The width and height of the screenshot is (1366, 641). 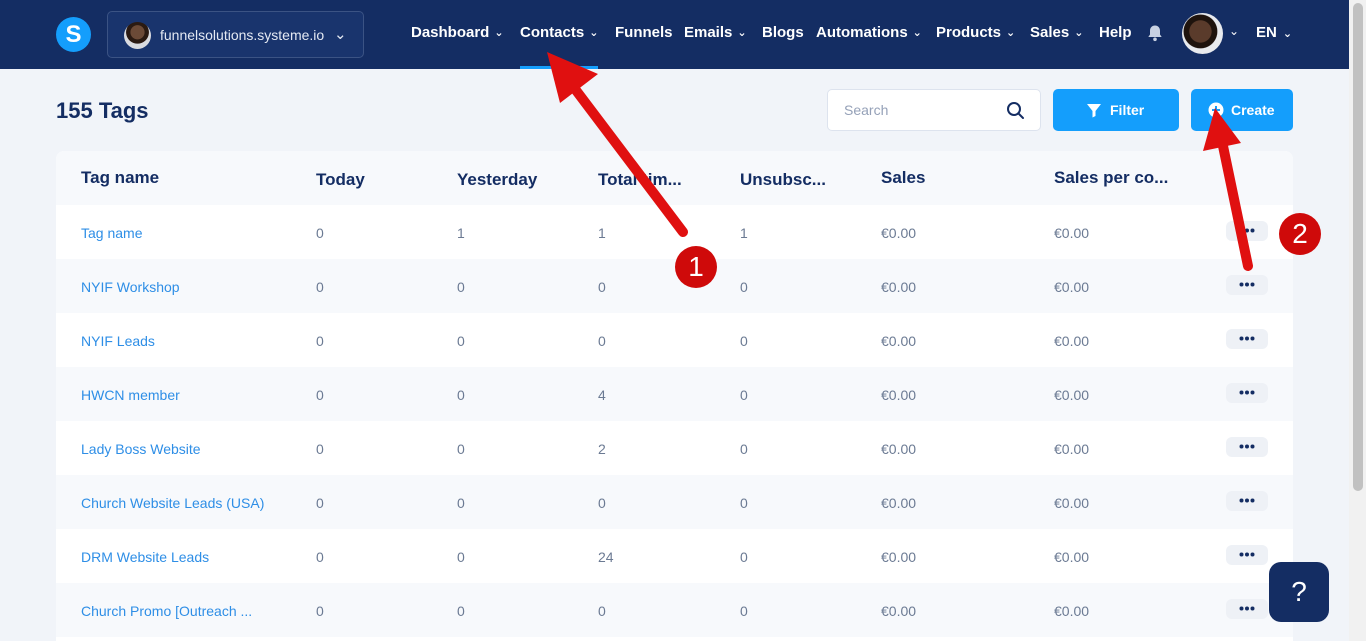 What do you see at coordinates (120, 178) in the screenshot?
I see `column-header: Tag name` at bounding box center [120, 178].